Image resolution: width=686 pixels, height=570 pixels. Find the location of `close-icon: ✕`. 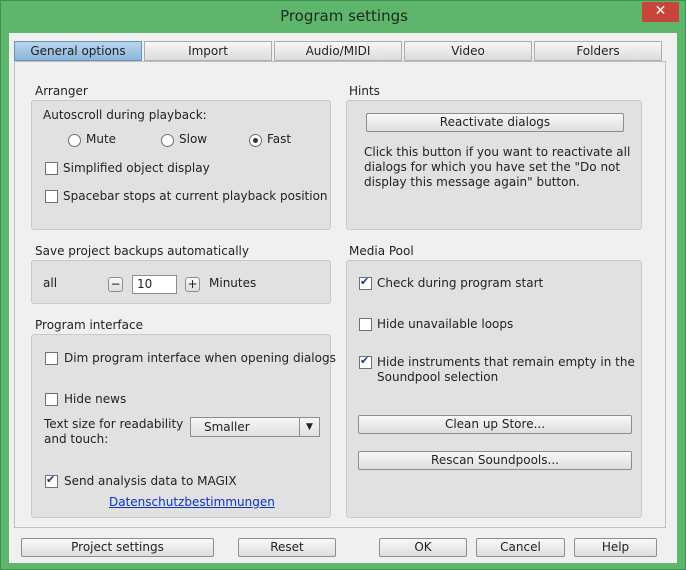

close-icon: ✕ is located at coordinates (660, 11).